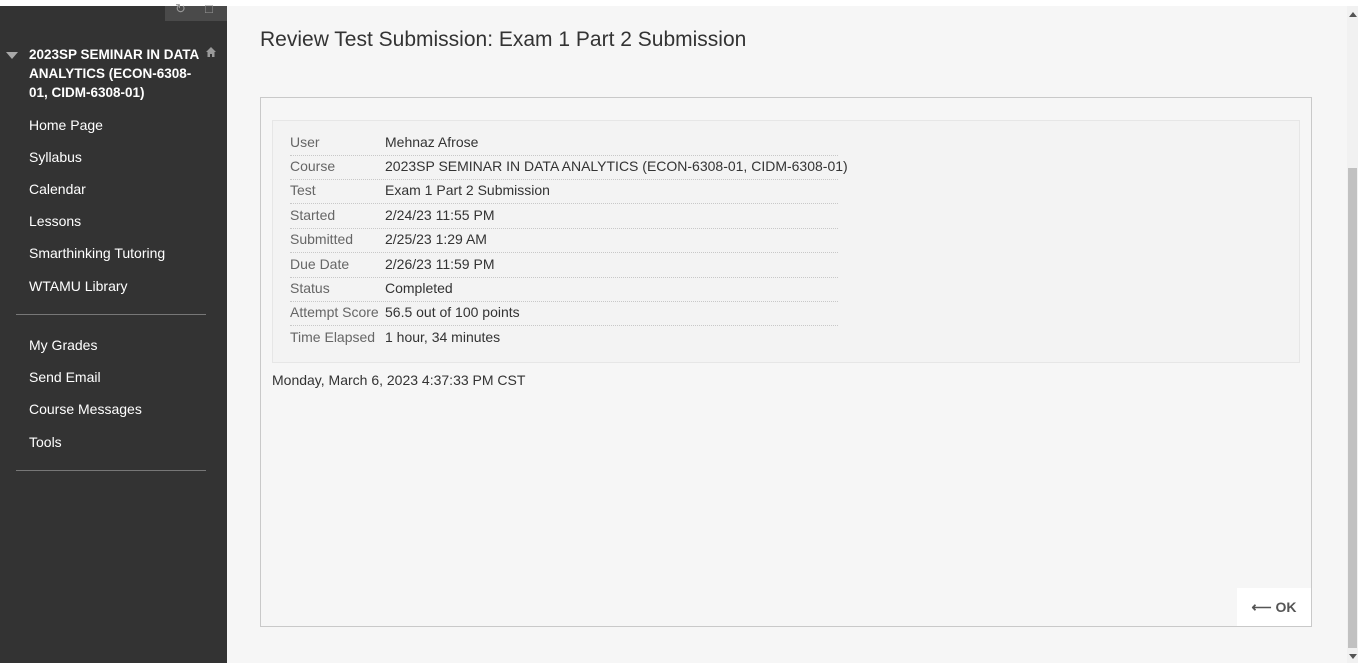 The width and height of the screenshot is (1358, 663). I want to click on detail-value: 2/25/23 1:29 AM, so click(436, 239).